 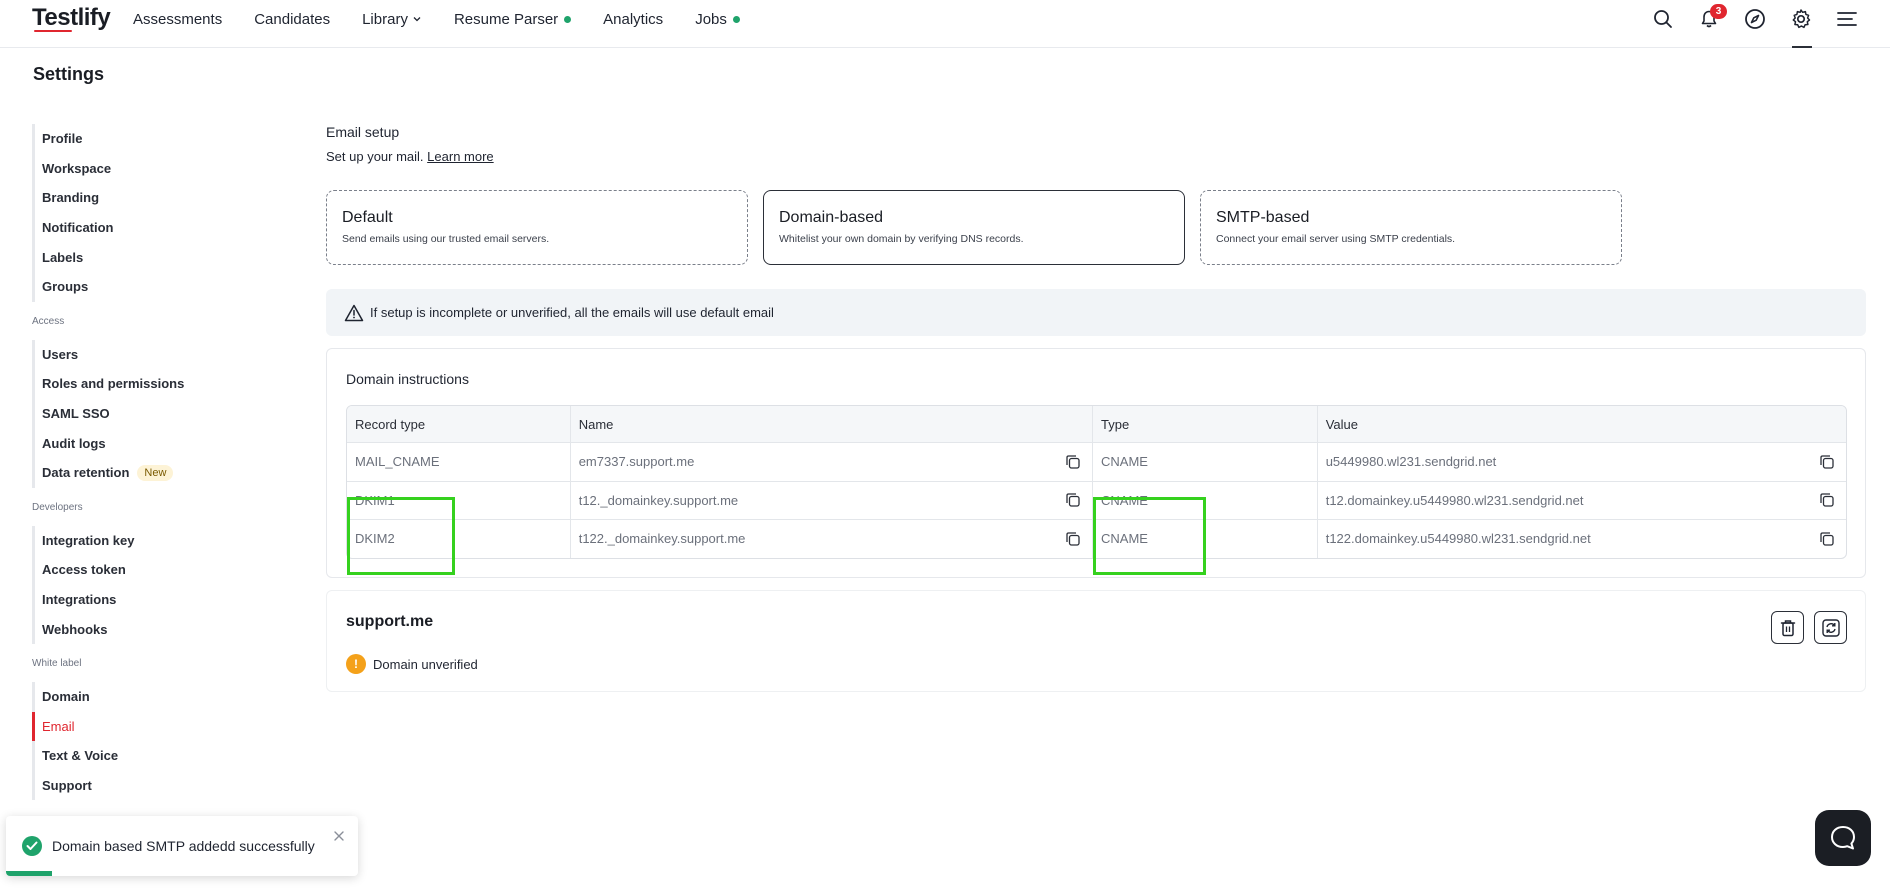 What do you see at coordinates (363, 132) in the screenshot?
I see `email-setup-heading: Email setup` at bounding box center [363, 132].